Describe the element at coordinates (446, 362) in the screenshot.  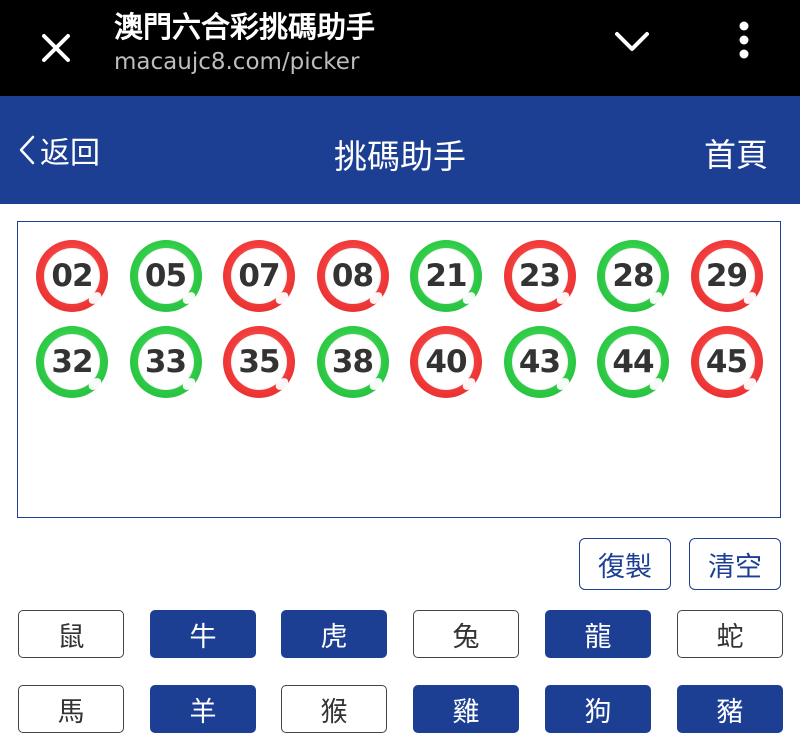
I see `number-ball: 40` at that location.